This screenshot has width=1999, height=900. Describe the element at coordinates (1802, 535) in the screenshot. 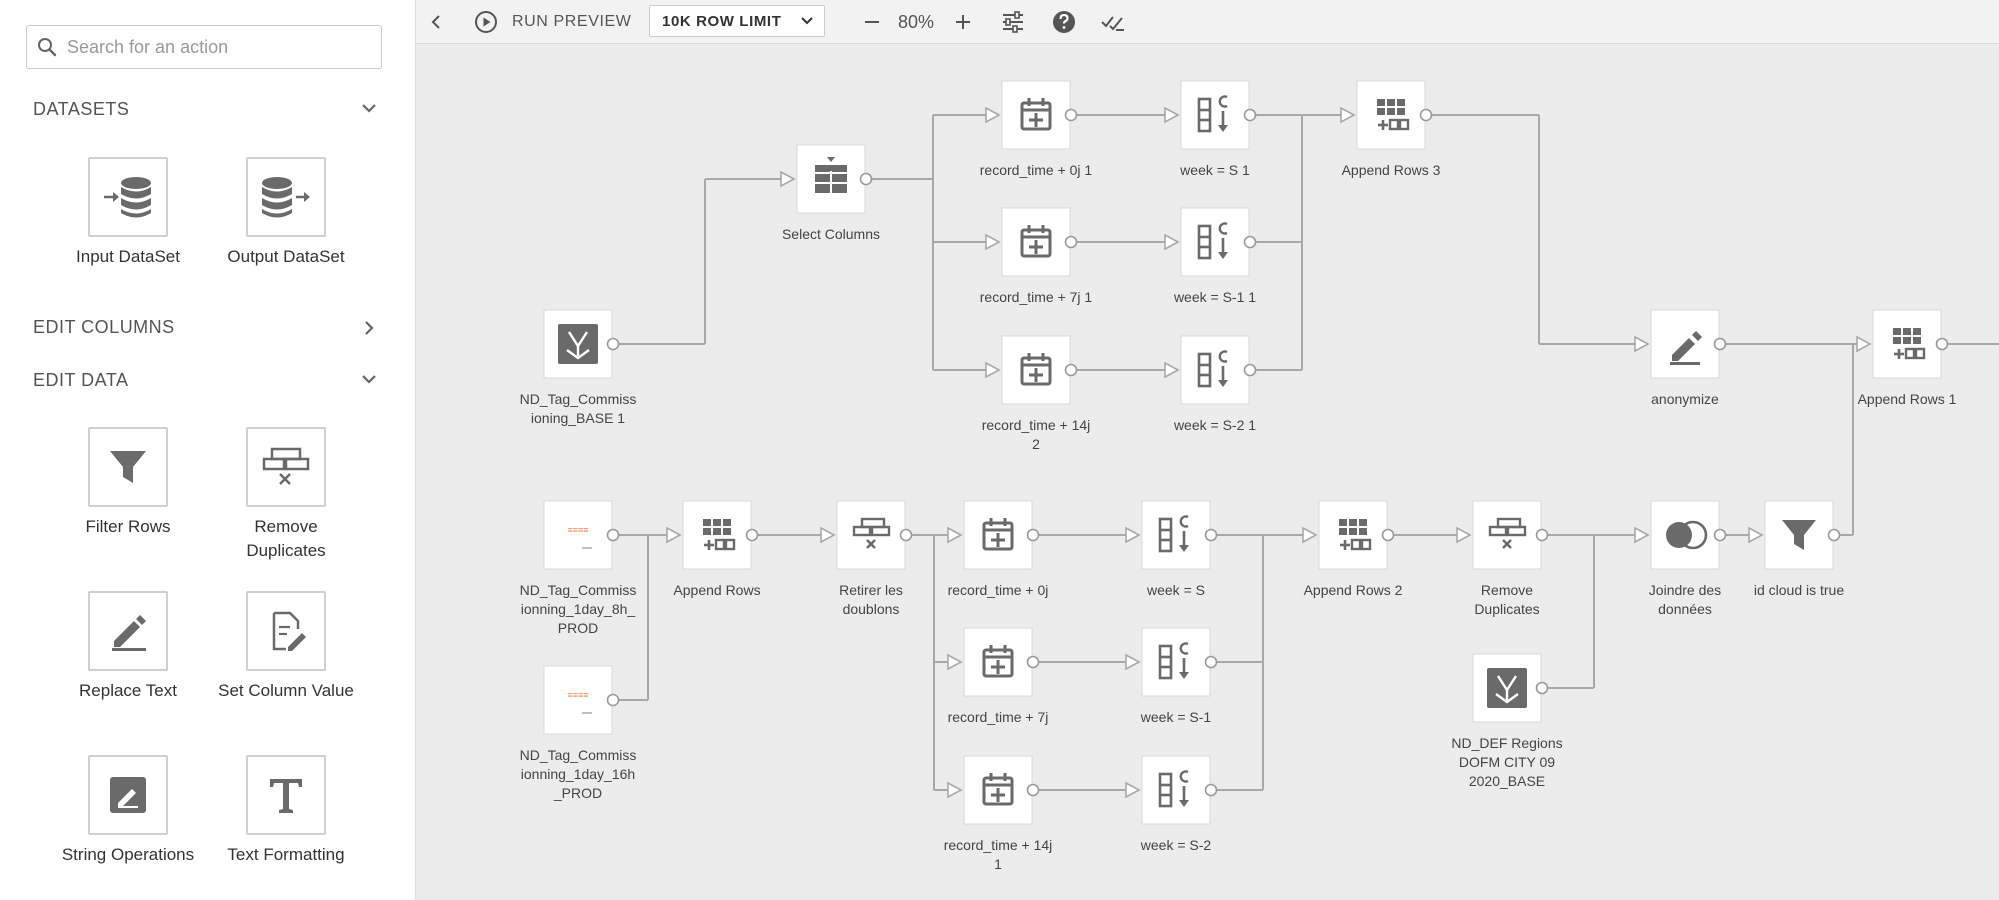

I see `flow-node-idcloud` at that location.